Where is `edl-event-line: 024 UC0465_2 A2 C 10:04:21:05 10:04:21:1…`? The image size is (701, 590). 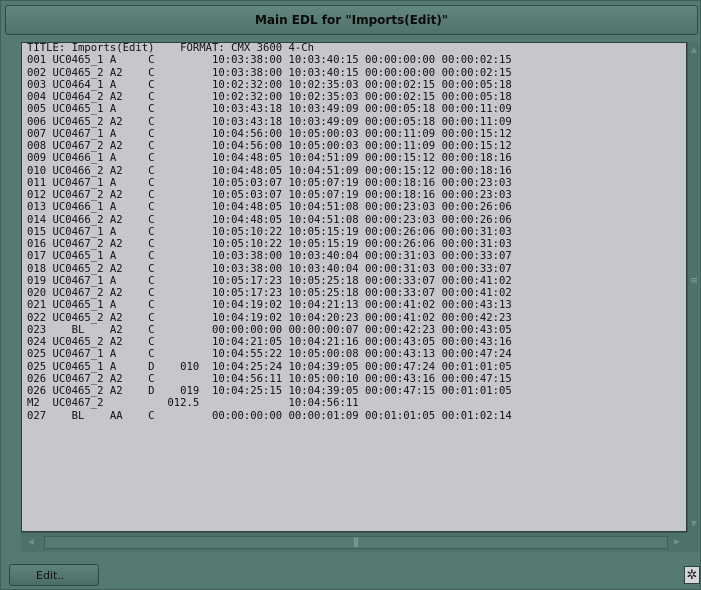
edl-event-line: 024 UC0465_2 A2 C 10:04:21:05 10:04:21:1… is located at coordinates (269, 342).